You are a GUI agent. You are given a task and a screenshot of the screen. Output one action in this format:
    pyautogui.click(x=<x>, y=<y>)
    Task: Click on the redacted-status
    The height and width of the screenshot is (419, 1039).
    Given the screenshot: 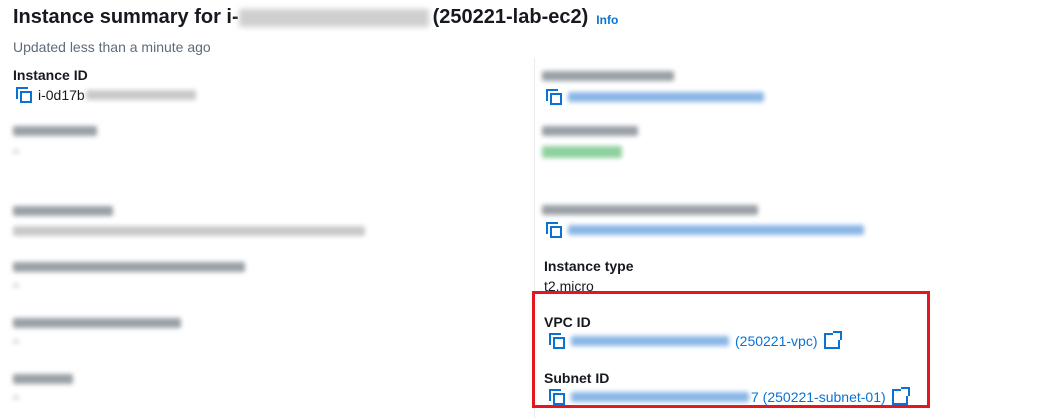 What is the action you would take?
    pyautogui.click(x=582, y=152)
    